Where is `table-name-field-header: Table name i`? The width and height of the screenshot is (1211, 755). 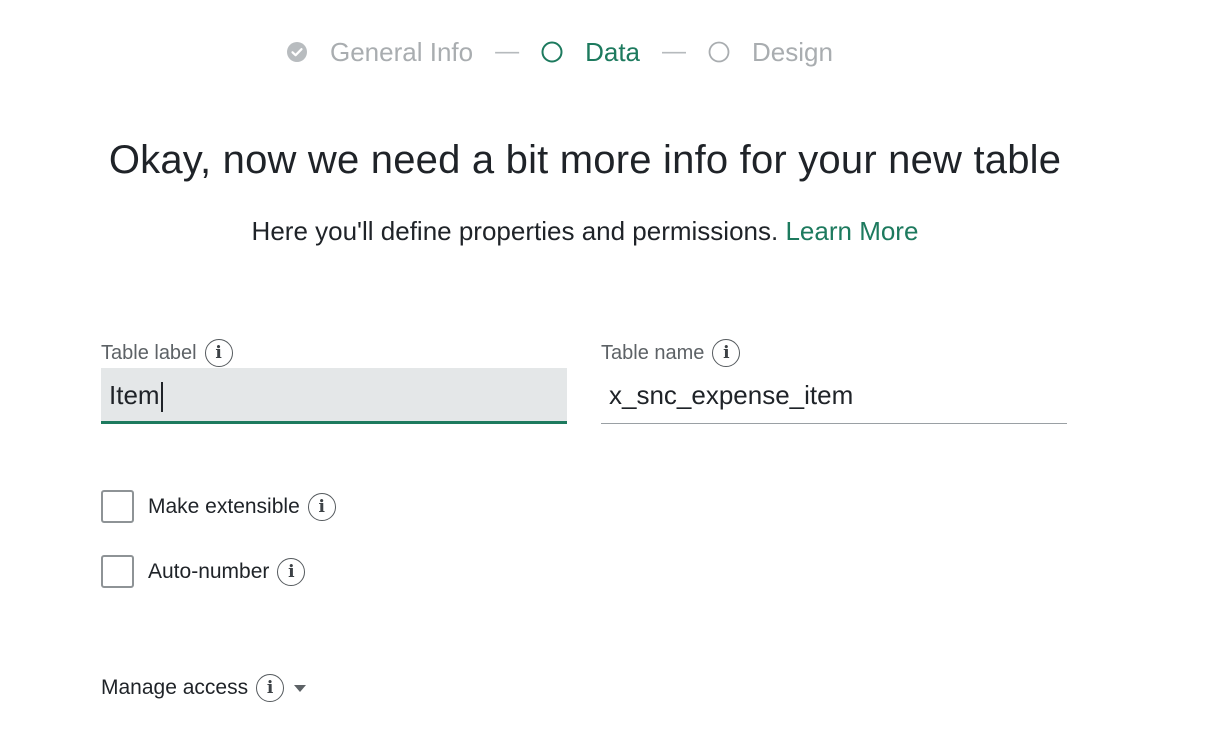
table-name-field-header: Table name i is located at coordinates (671, 353).